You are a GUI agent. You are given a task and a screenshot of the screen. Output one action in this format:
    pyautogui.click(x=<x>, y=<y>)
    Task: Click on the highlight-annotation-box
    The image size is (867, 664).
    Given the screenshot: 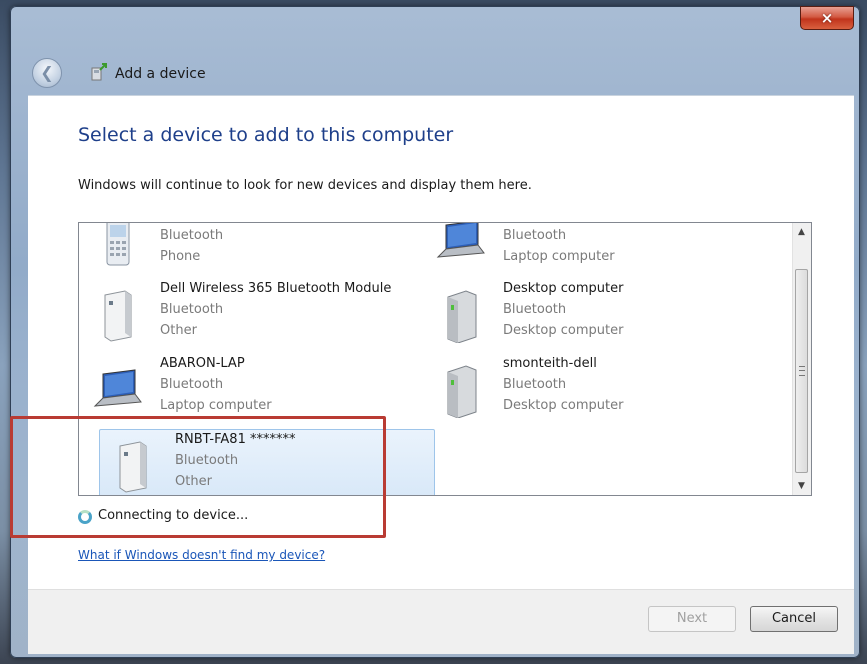 What is the action you would take?
    pyautogui.click(x=198, y=477)
    